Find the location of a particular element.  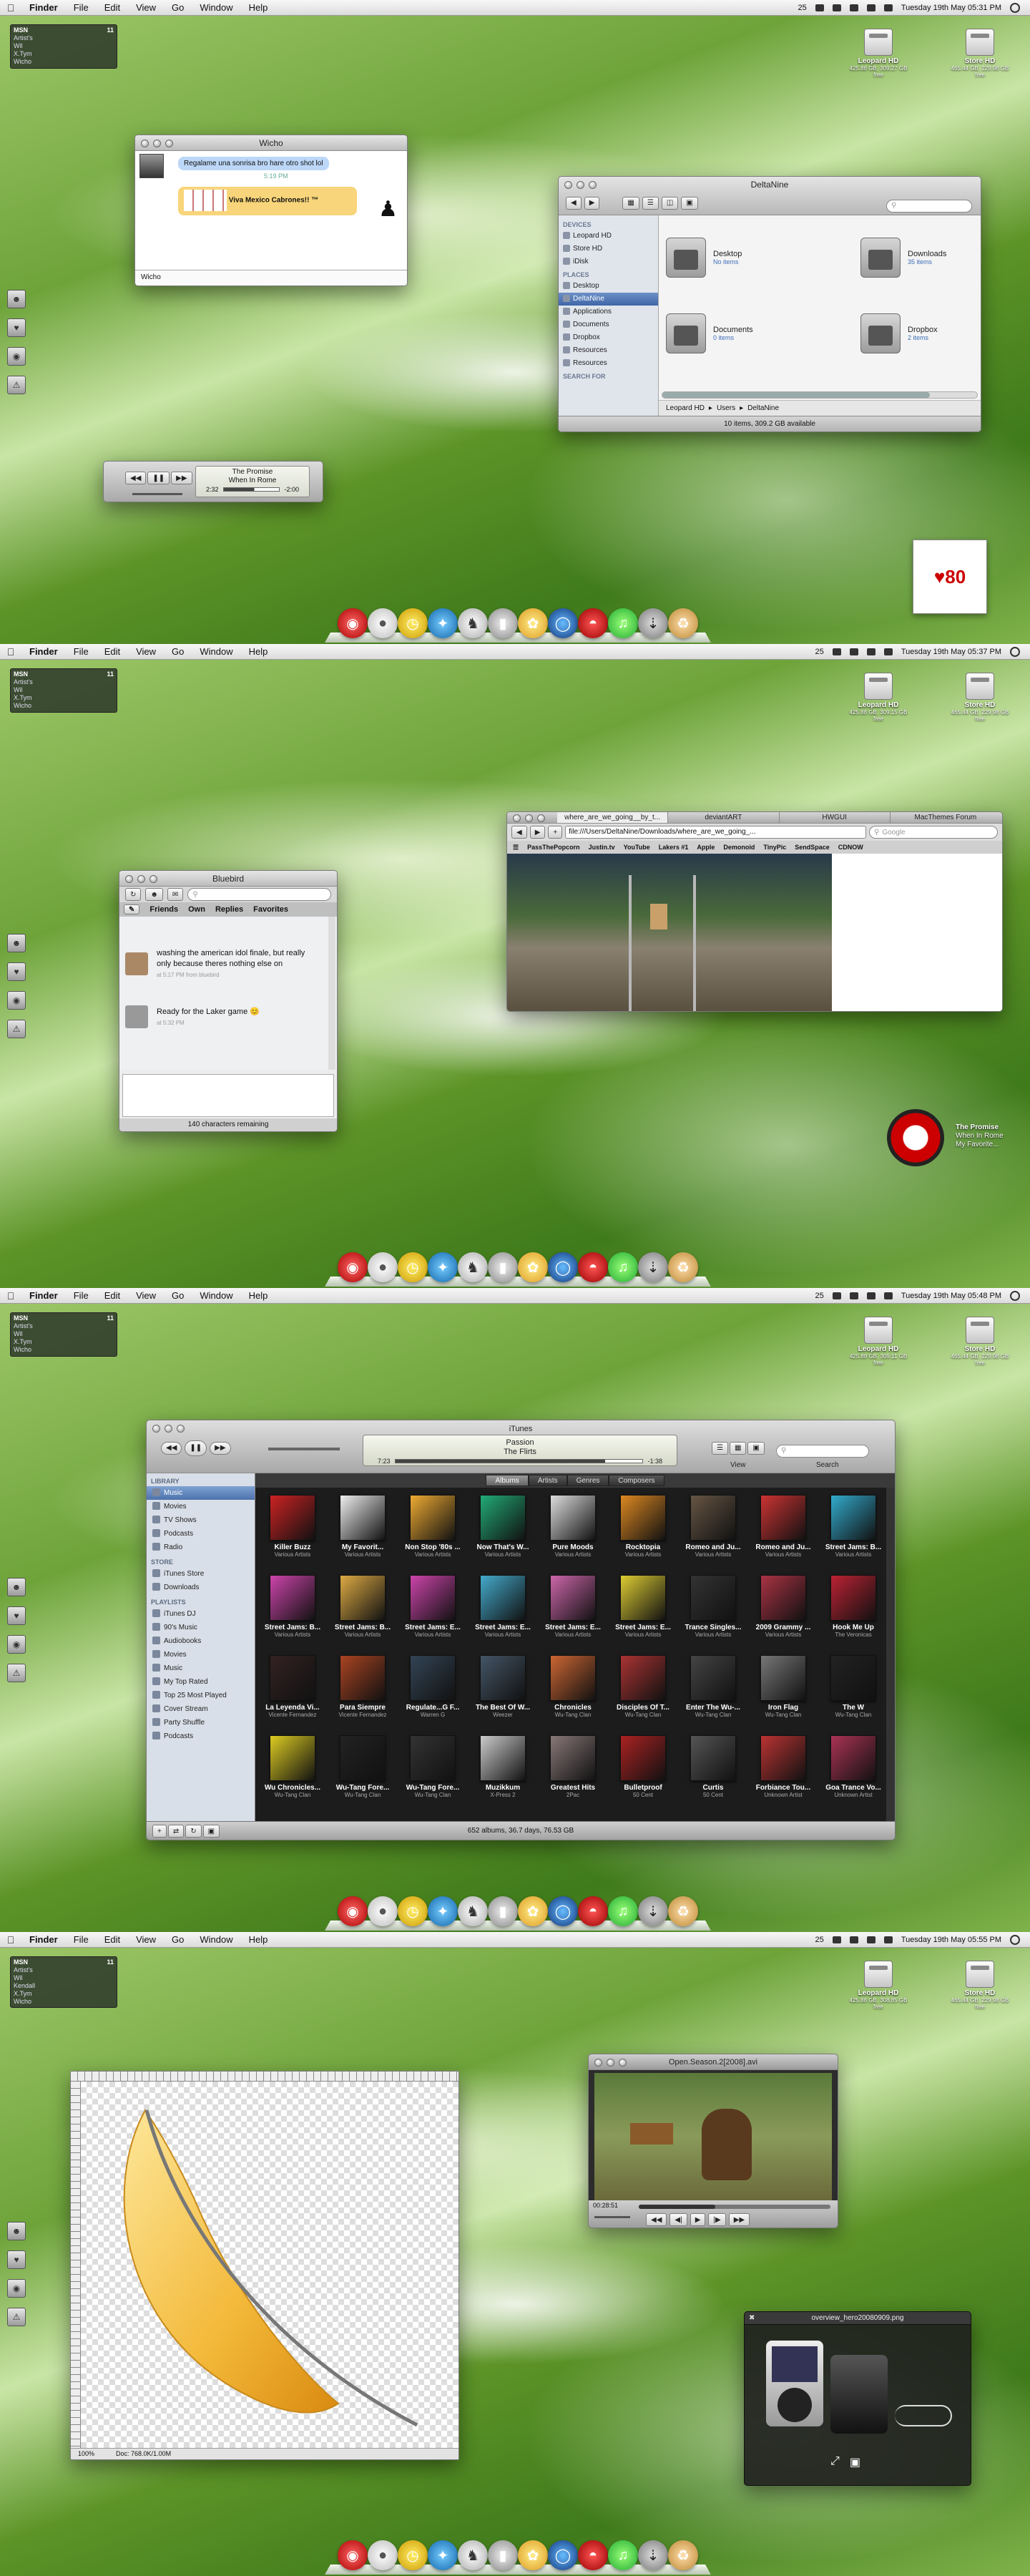

playlist-item: iTunes DJ is located at coordinates (201, 1614).